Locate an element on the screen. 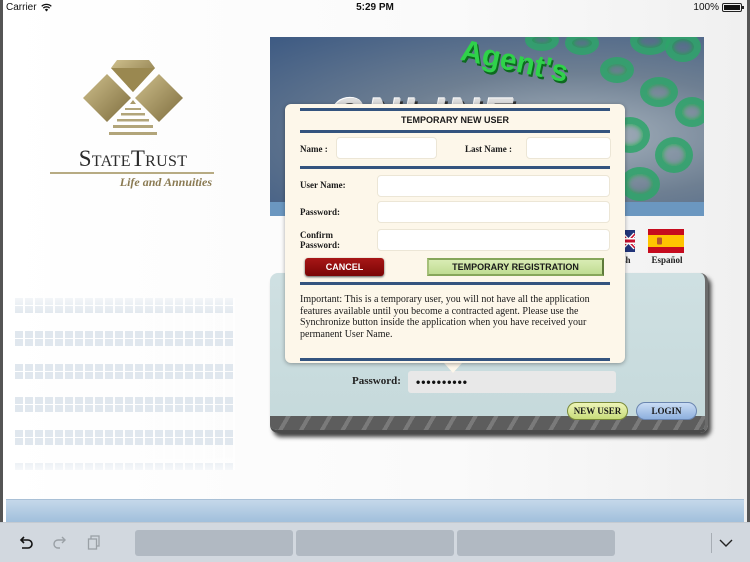  dialog-title: TEMPORARY NEW USER is located at coordinates (454, 120).